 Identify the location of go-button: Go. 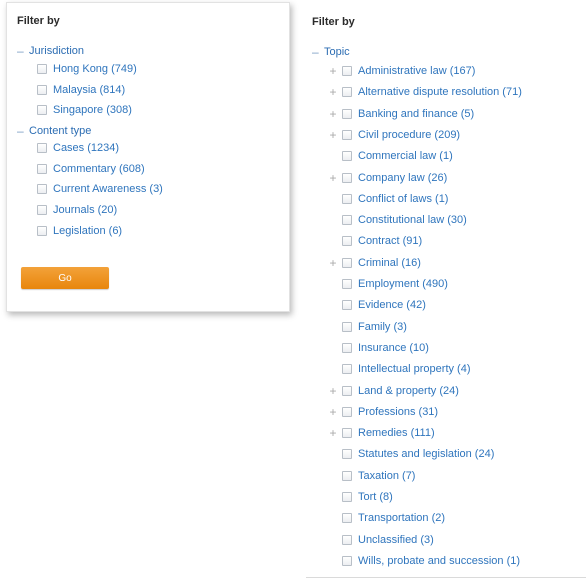
(65, 278).